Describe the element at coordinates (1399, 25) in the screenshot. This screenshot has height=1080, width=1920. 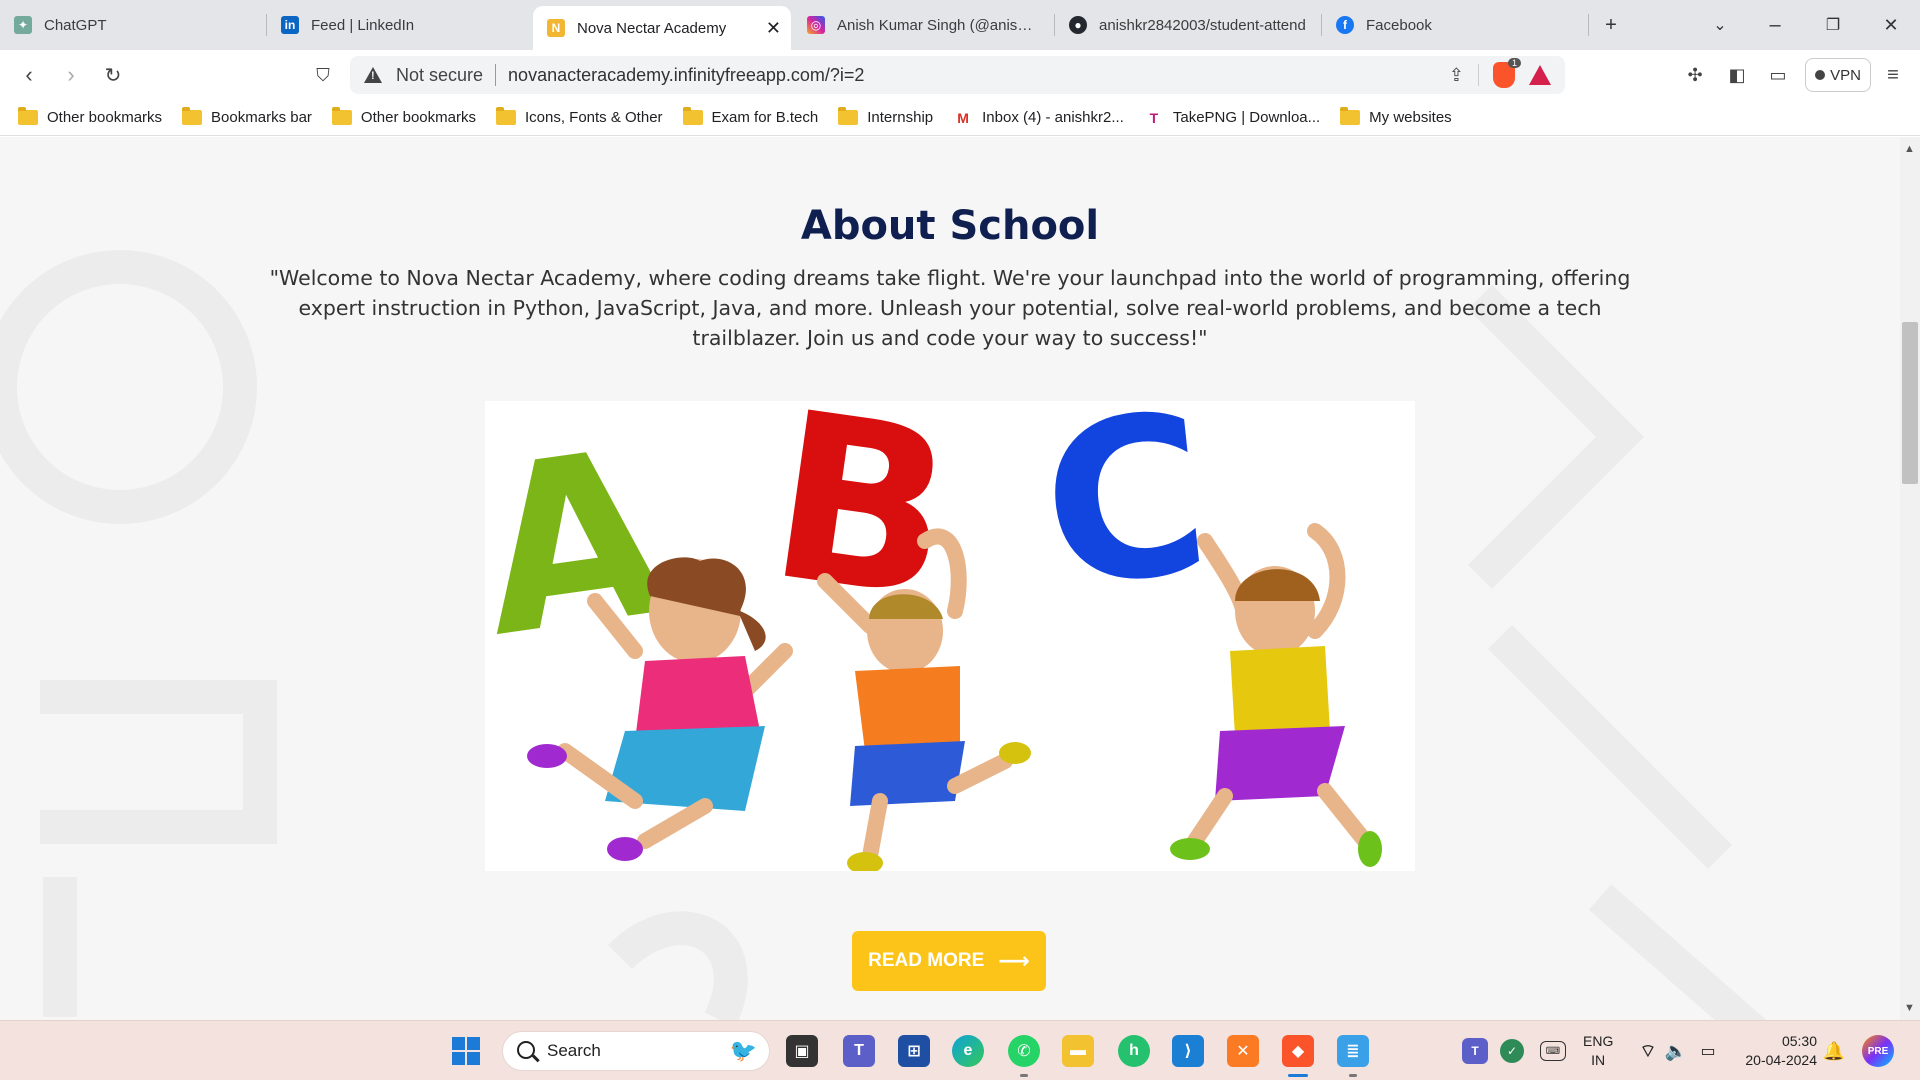
I see `tab-title: Facebook` at that location.